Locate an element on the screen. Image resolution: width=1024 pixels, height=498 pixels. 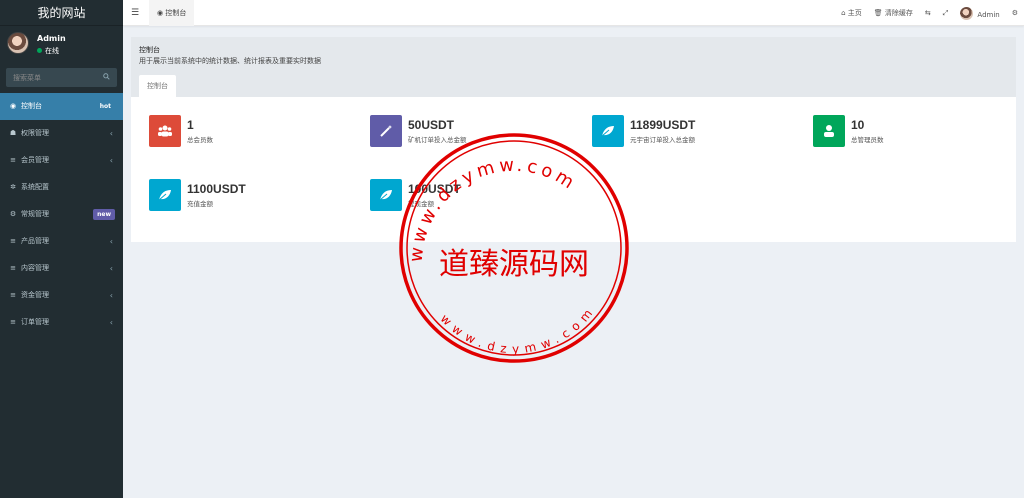
tab-dashboard: ◉ 控制台 is located at coordinates (172, 13).